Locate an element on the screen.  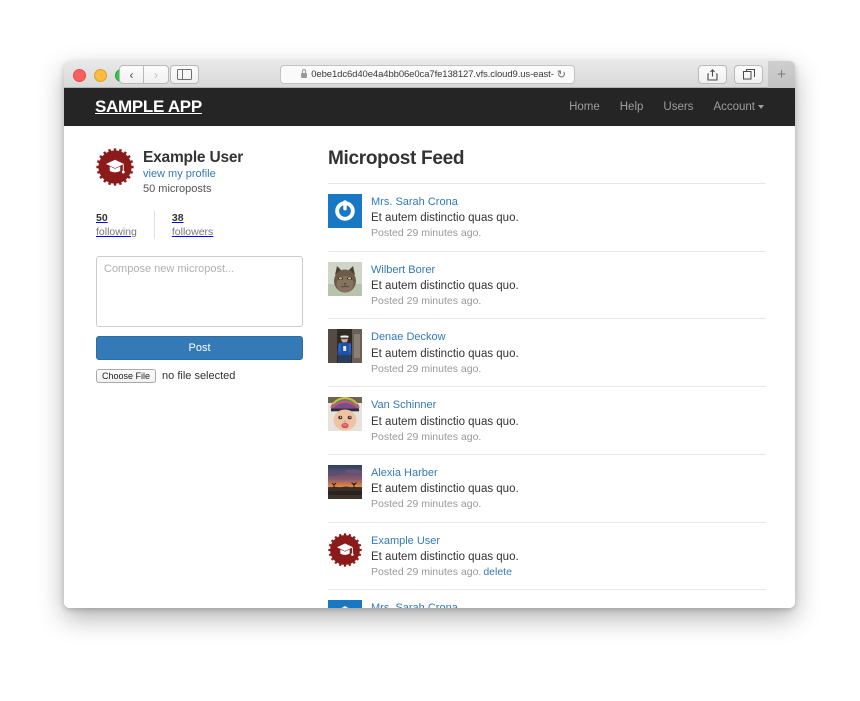
back-button: ‹ is located at coordinates (131, 74).